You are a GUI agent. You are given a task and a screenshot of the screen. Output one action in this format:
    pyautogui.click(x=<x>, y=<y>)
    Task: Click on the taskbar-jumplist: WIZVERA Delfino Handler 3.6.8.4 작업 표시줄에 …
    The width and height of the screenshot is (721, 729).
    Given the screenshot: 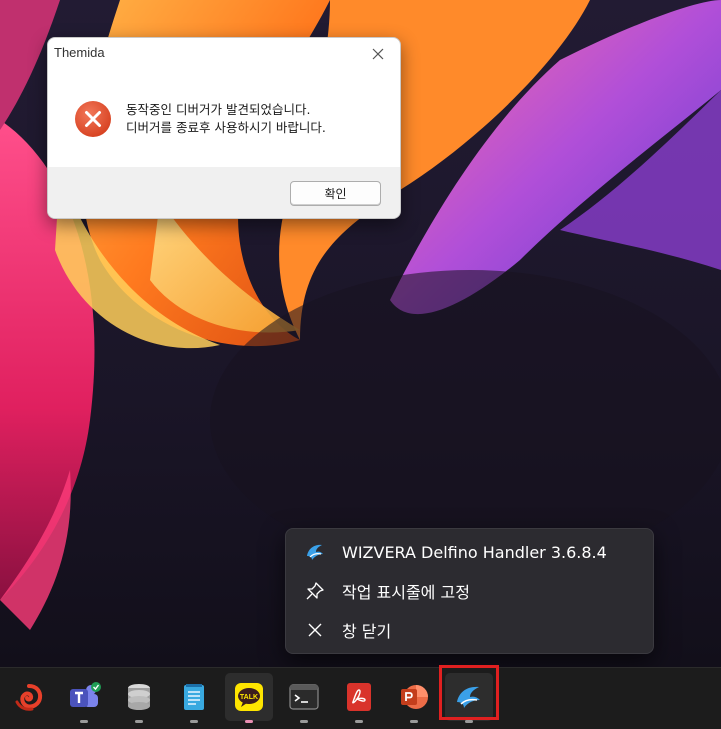 What is the action you would take?
    pyautogui.click(x=469, y=591)
    